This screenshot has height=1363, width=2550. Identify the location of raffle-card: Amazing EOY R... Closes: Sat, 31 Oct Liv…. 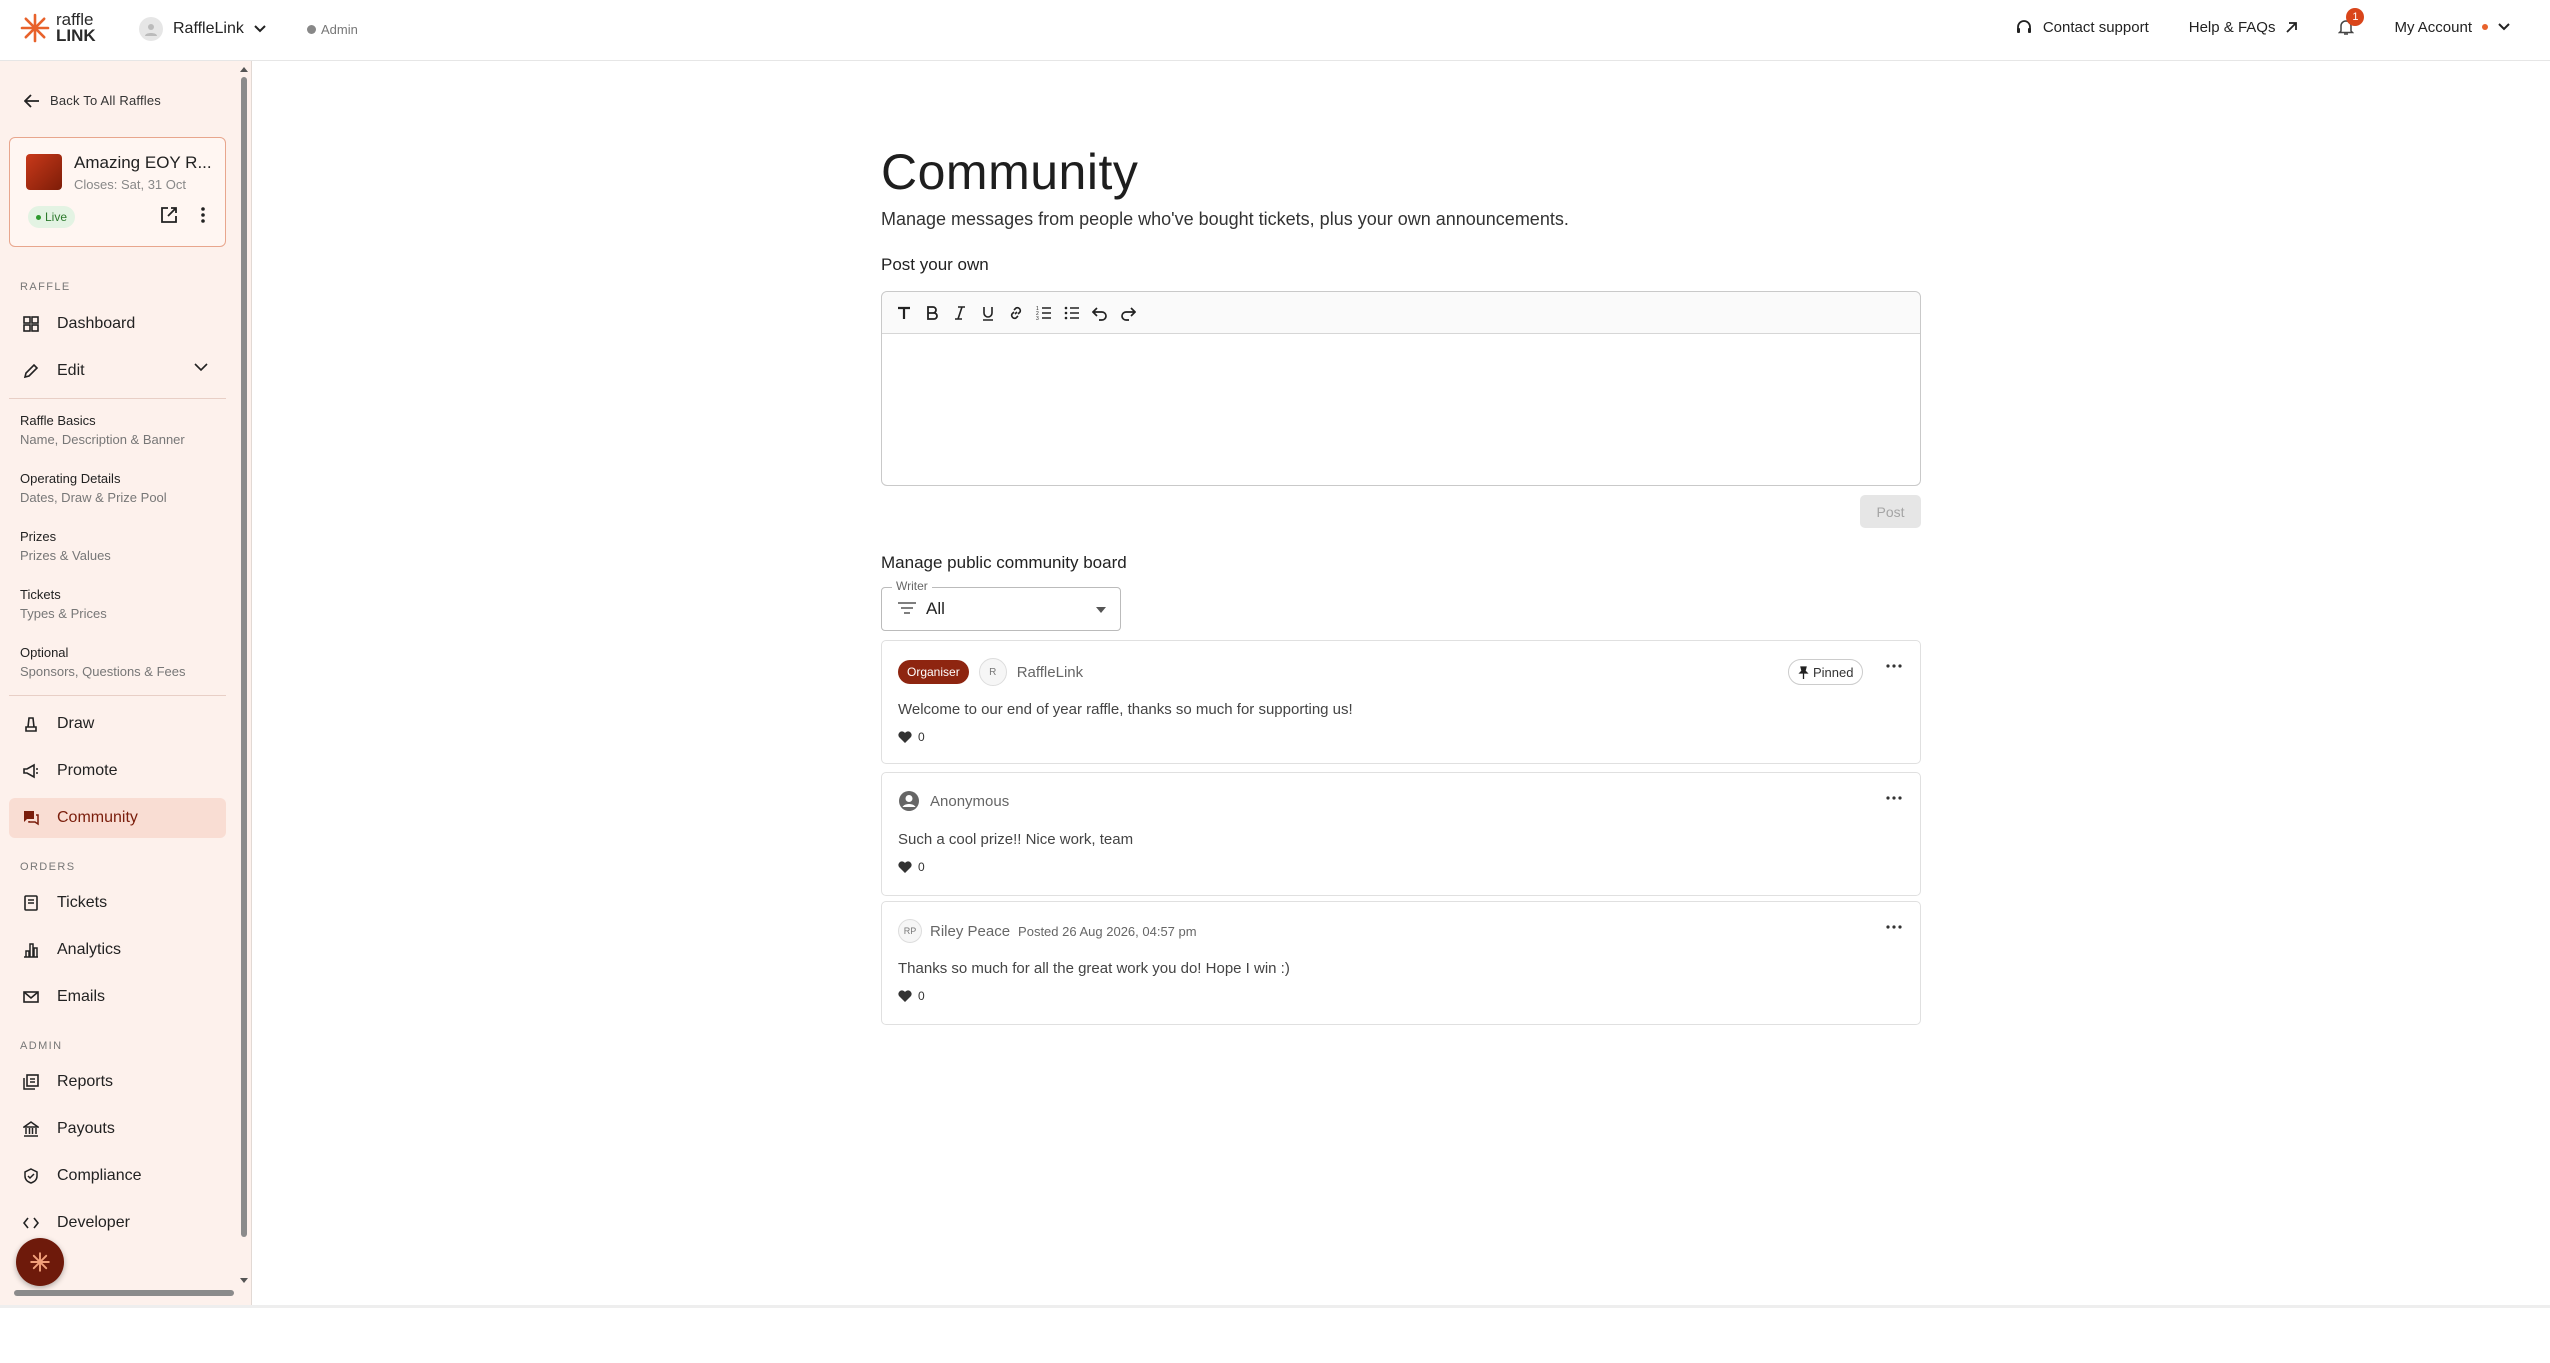
(117, 192).